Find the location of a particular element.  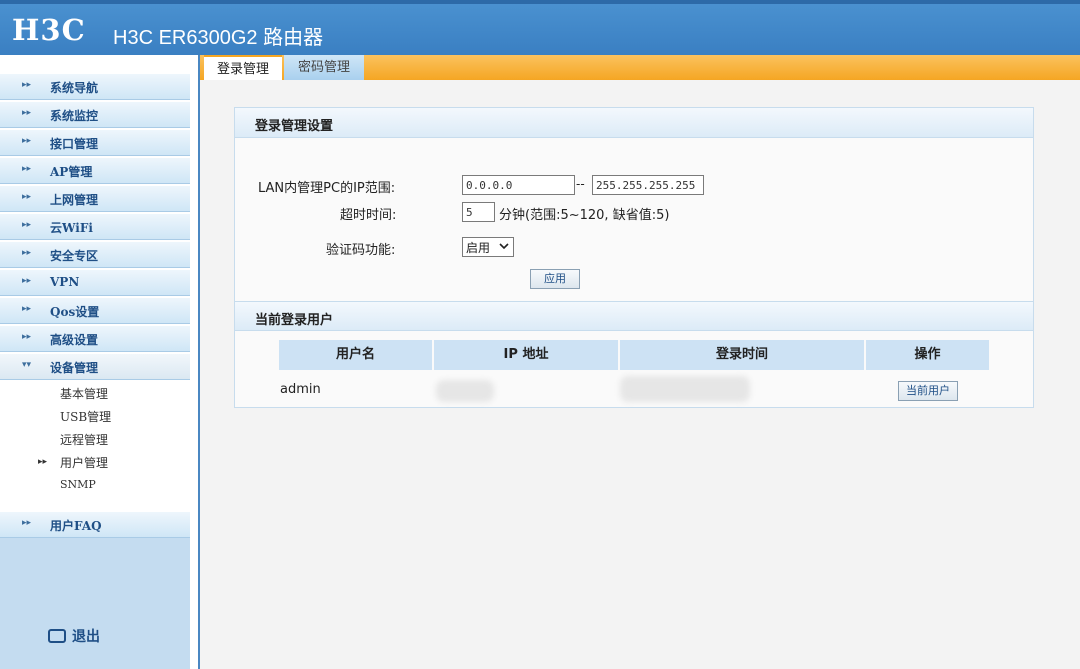

brand-logo: H3C is located at coordinates (49, 30).